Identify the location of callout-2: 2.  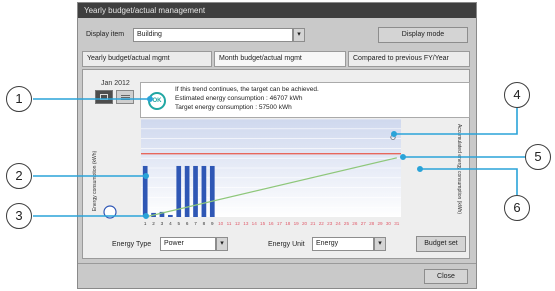
(19, 176).